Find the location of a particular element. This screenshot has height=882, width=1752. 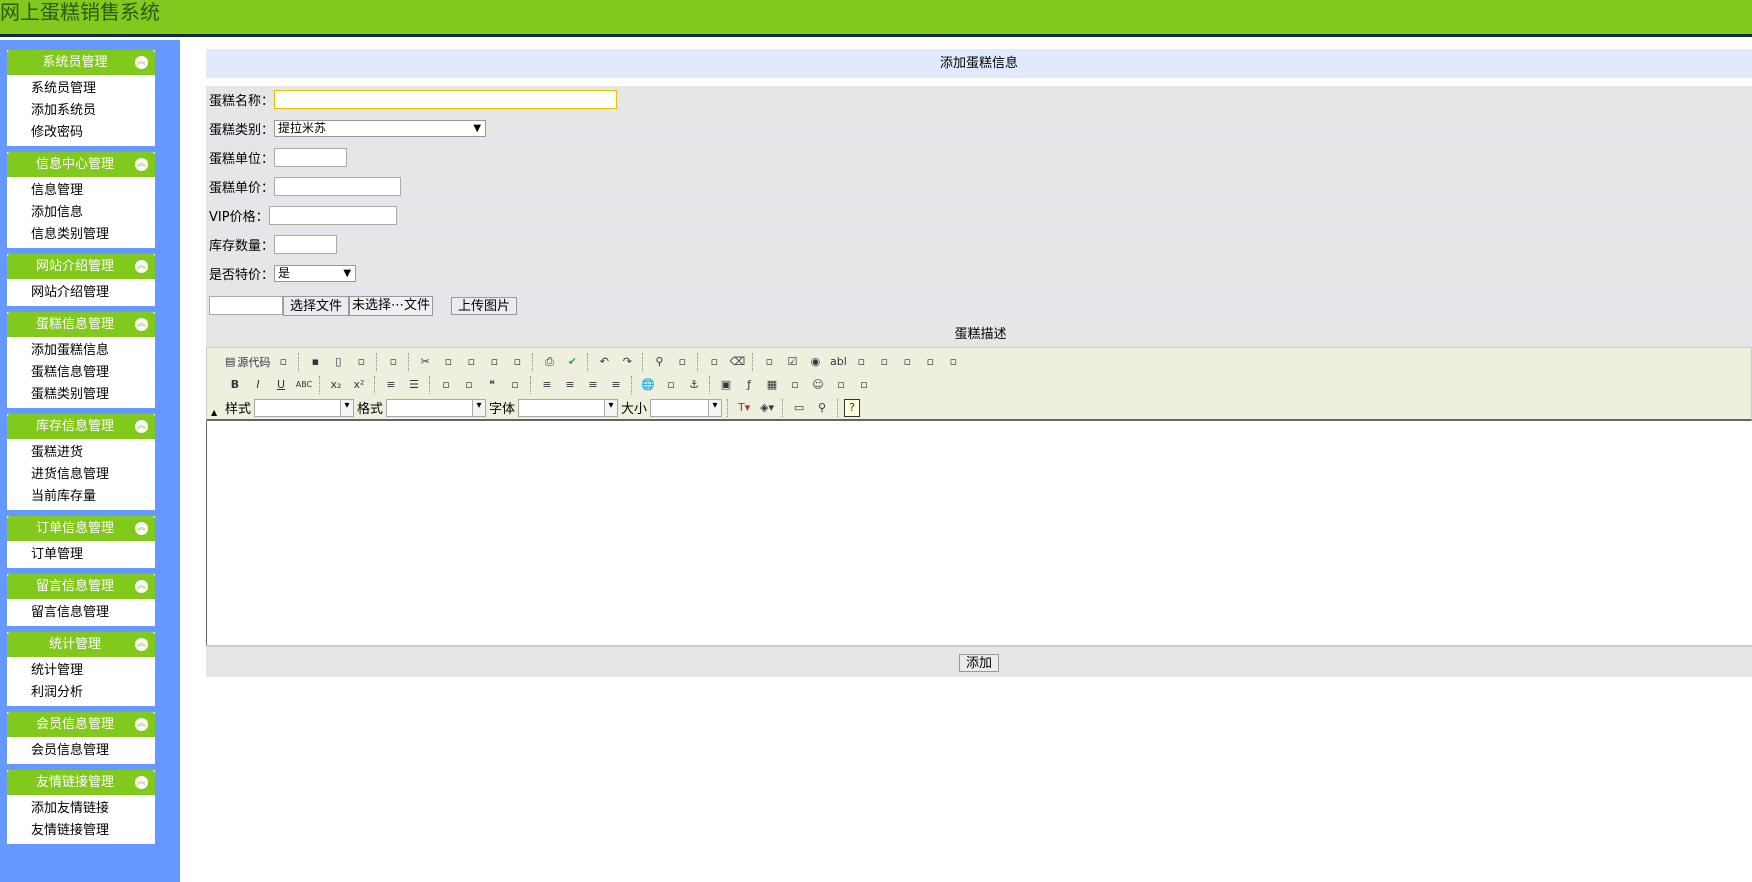

redo-icon: ↷ is located at coordinates (627, 362).